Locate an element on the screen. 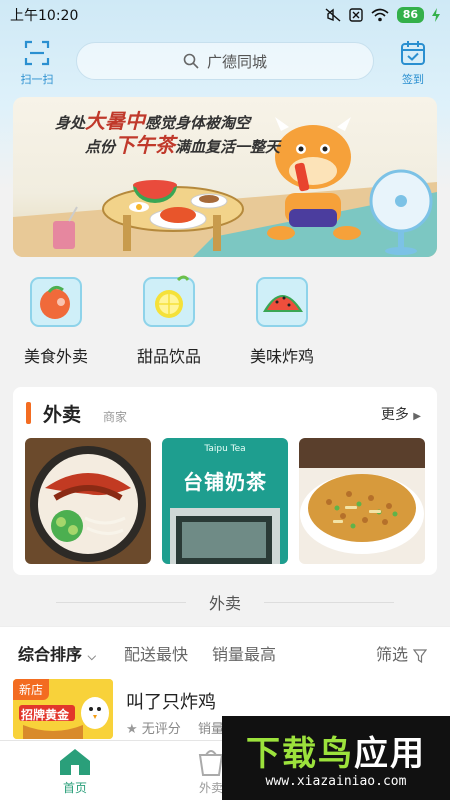 The width and height of the screenshot is (450, 800). status-bar: 上午10:20 86 is located at coordinates (225, 15).